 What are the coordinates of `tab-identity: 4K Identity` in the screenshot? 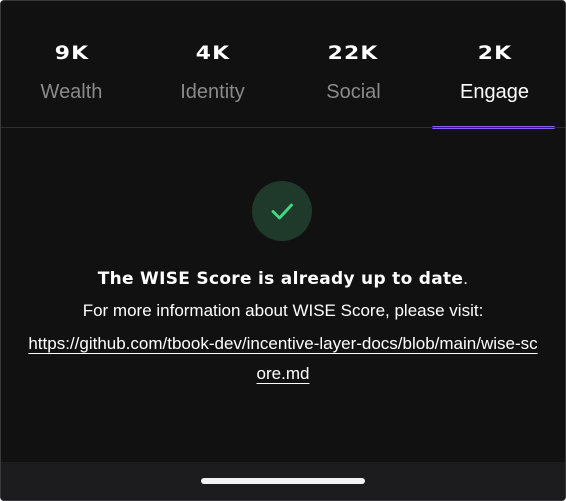 It's located at (212, 64).